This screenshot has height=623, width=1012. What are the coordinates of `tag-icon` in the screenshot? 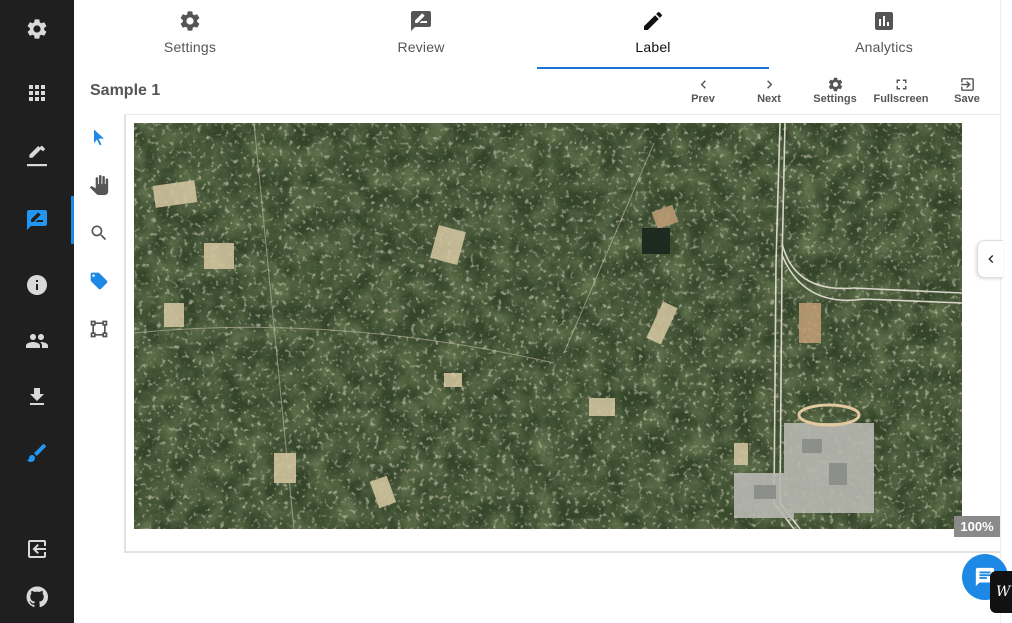 It's located at (99, 281).